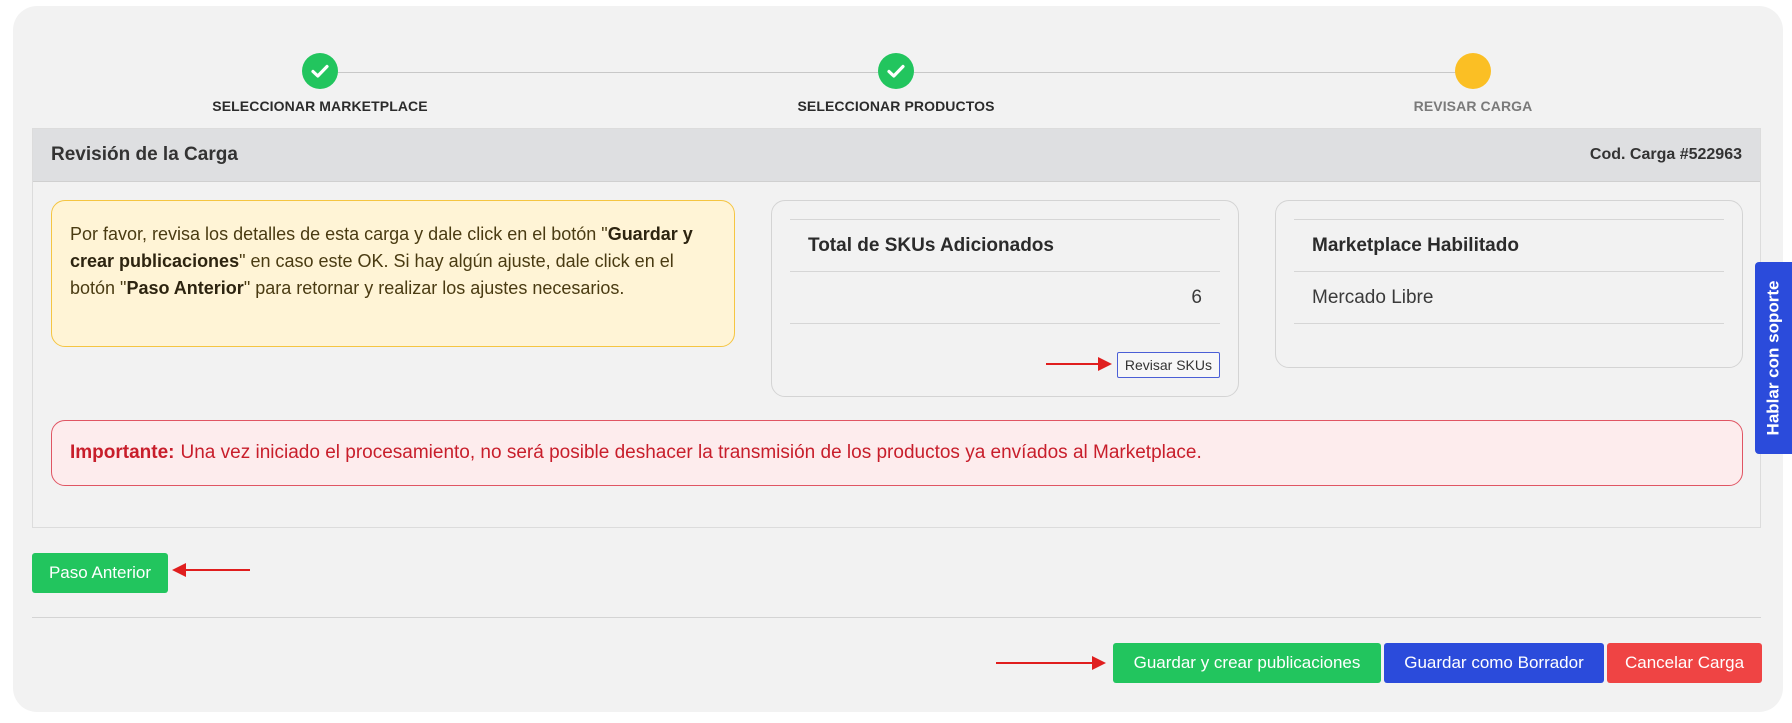 The image size is (1792, 723). I want to click on step-label: SELECCIONAR PRODUCTOS, so click(896, 106).